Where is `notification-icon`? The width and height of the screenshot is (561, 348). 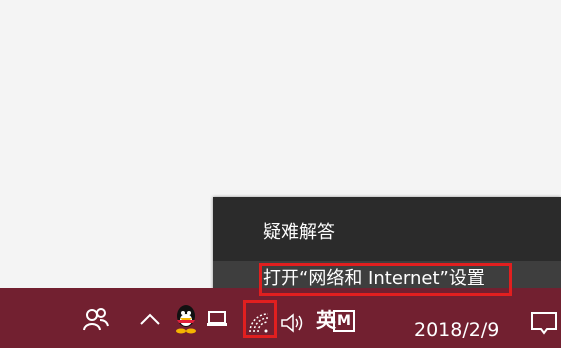
notification-icon is located at coordinates (544, 323).